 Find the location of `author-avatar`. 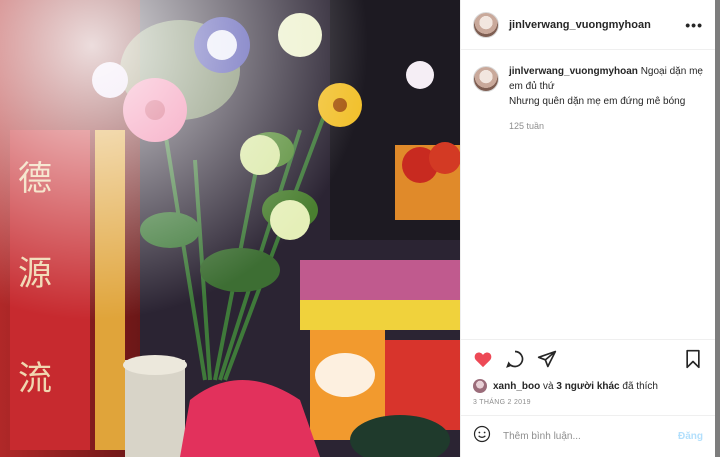

author-avatar is located at coordinates (486, 24).